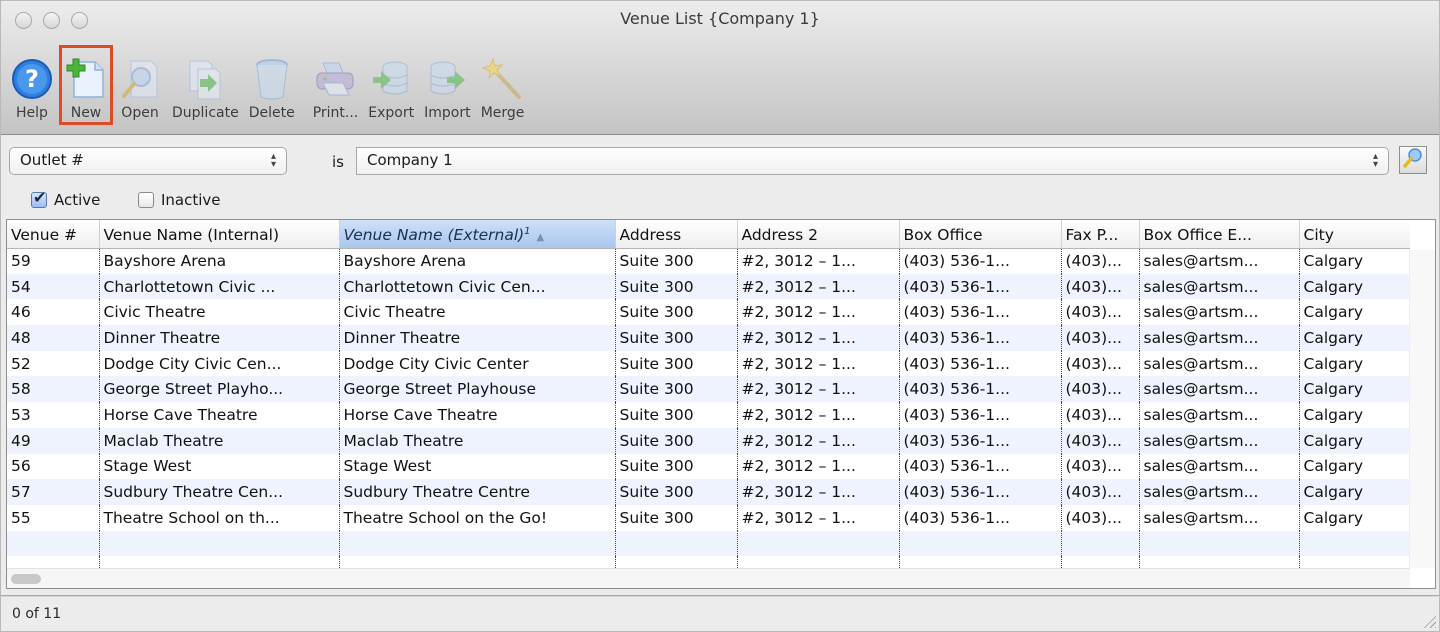 This screenshot has width=1440, height=632. What do you see at coordinates (32, 85) in the screenshot?
I see `help-button: ? Help` at bounding box center [32, 85].